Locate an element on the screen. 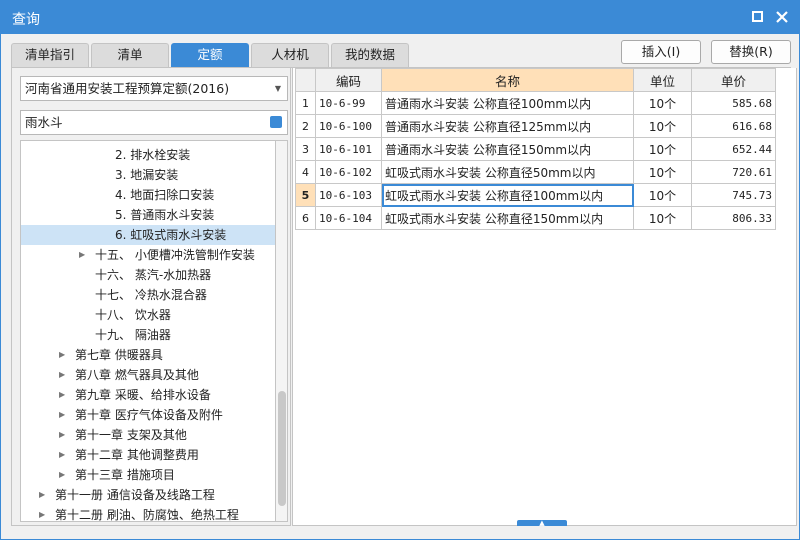 Image resolution: width=800 pixels, height=540 pixels. tree-item: 3. 地漏安装 is located at coordinates (148, 175).